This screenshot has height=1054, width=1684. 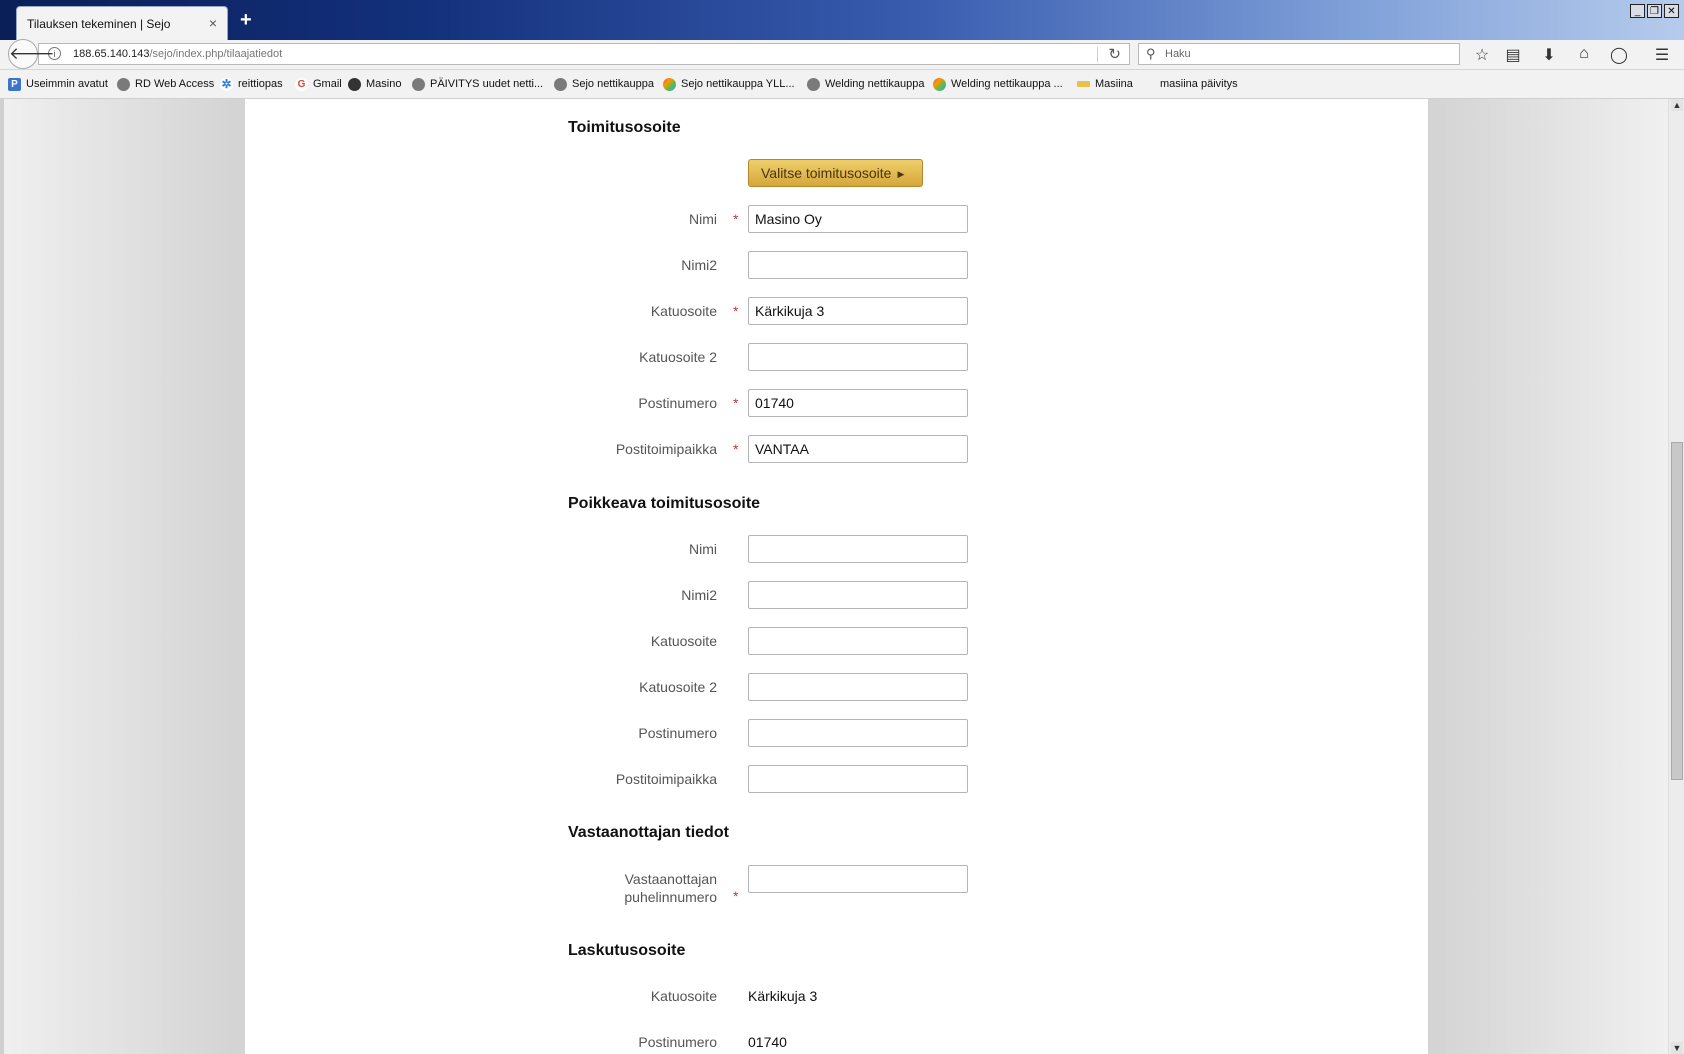 What do you see at coordinates (67, 84) in the screenshot?
I see `bookmark-label: Useimmin avatut` at bounding box center [67, 84].